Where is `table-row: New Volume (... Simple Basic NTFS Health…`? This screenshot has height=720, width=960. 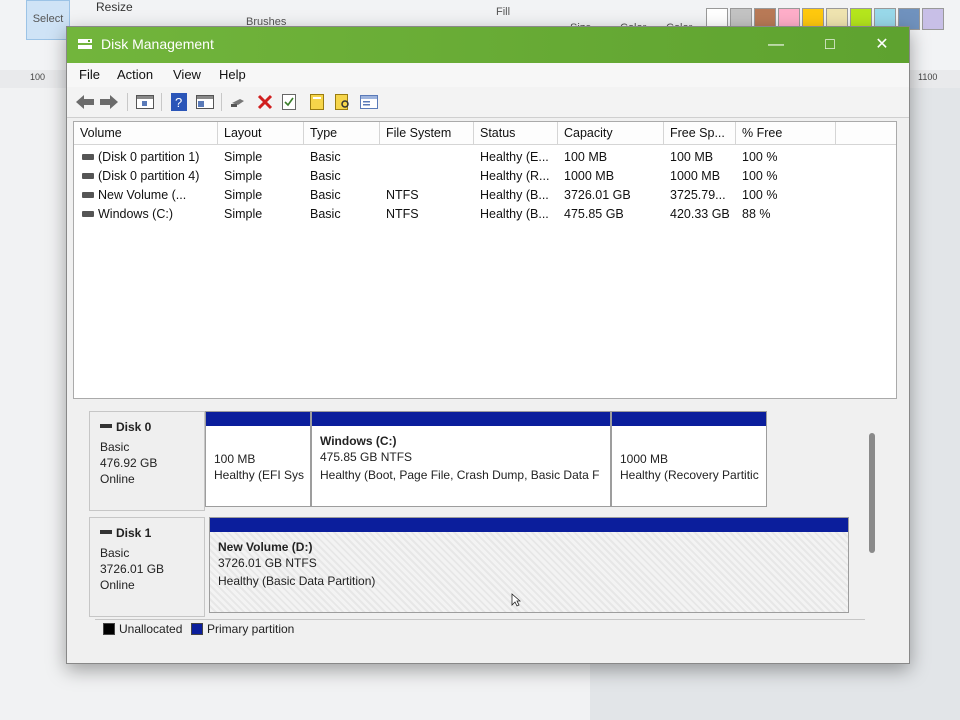 table-row: New Volume (... Simple Basic NTFS Health… is located at coordinates (485, 195).